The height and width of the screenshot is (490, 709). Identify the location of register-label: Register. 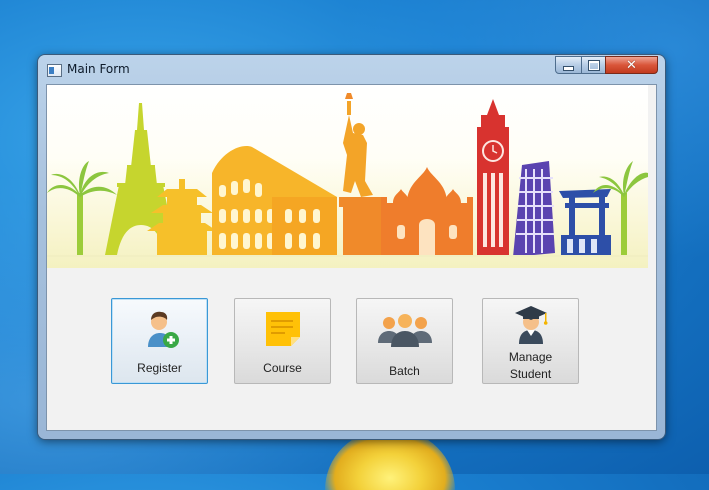
(159, 368).